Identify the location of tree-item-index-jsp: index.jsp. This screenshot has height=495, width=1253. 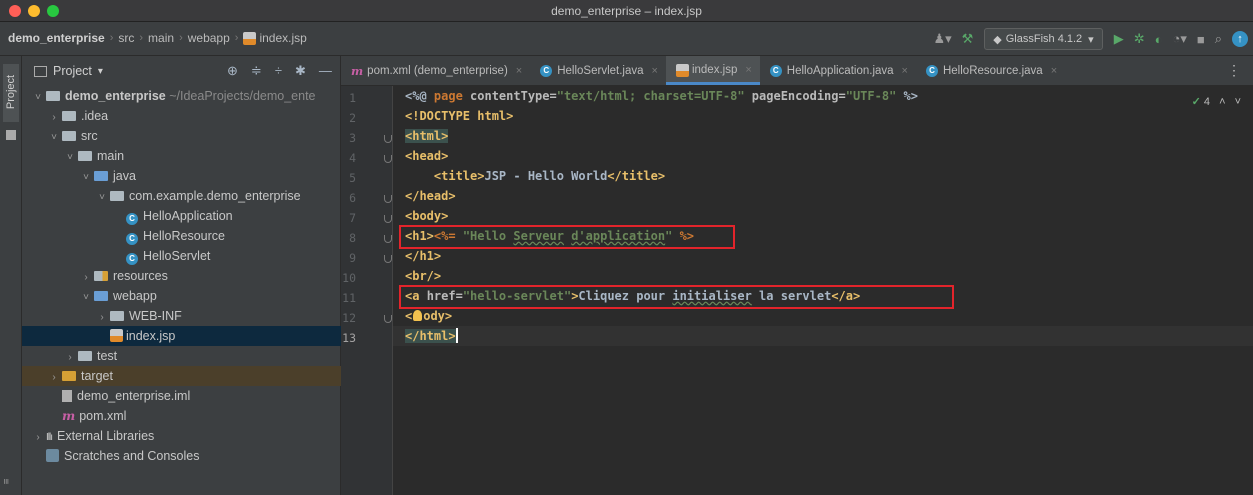
(181, 336).